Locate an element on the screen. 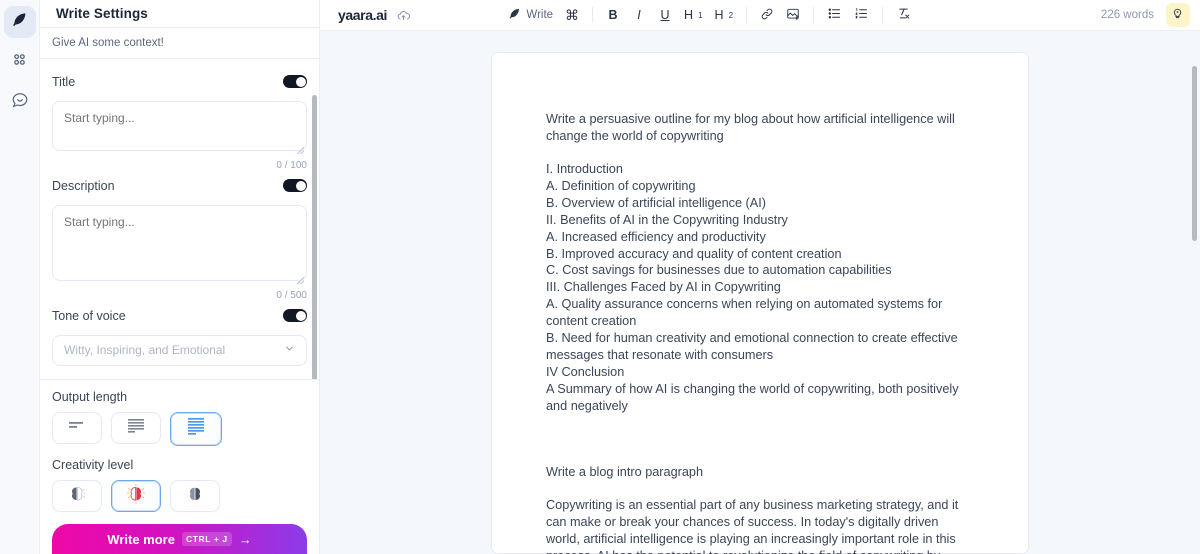  write-more-shortcut: CTRL + J is located at coordinates (206, 539).